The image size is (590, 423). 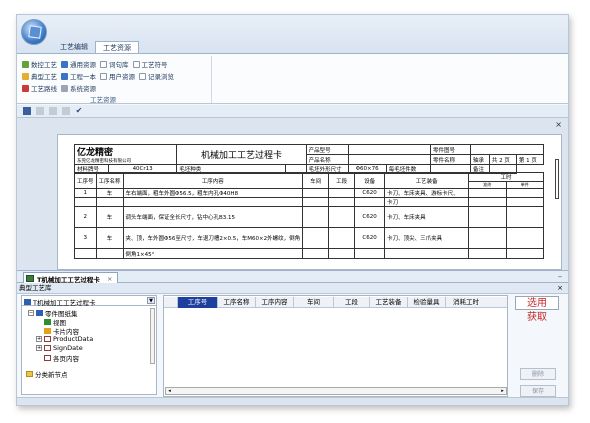 What do you see at coordinates (327, 159) in the screenshot?
I see `product-name-label: 产品名称` at bounding box center [327, 159].